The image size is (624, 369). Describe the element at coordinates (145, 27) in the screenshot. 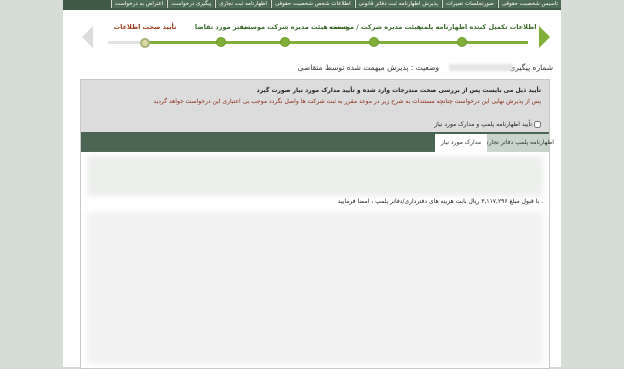

I see `wizard-step-label: تأیید صحت اطلاعات` at that location.